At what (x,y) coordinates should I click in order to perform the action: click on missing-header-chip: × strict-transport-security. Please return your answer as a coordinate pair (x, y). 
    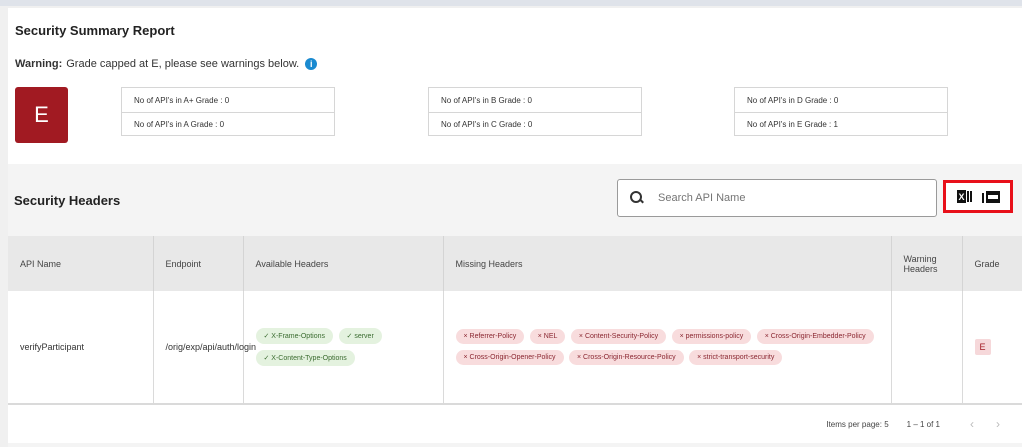
    Looking at the image, I should click on (736, 357).